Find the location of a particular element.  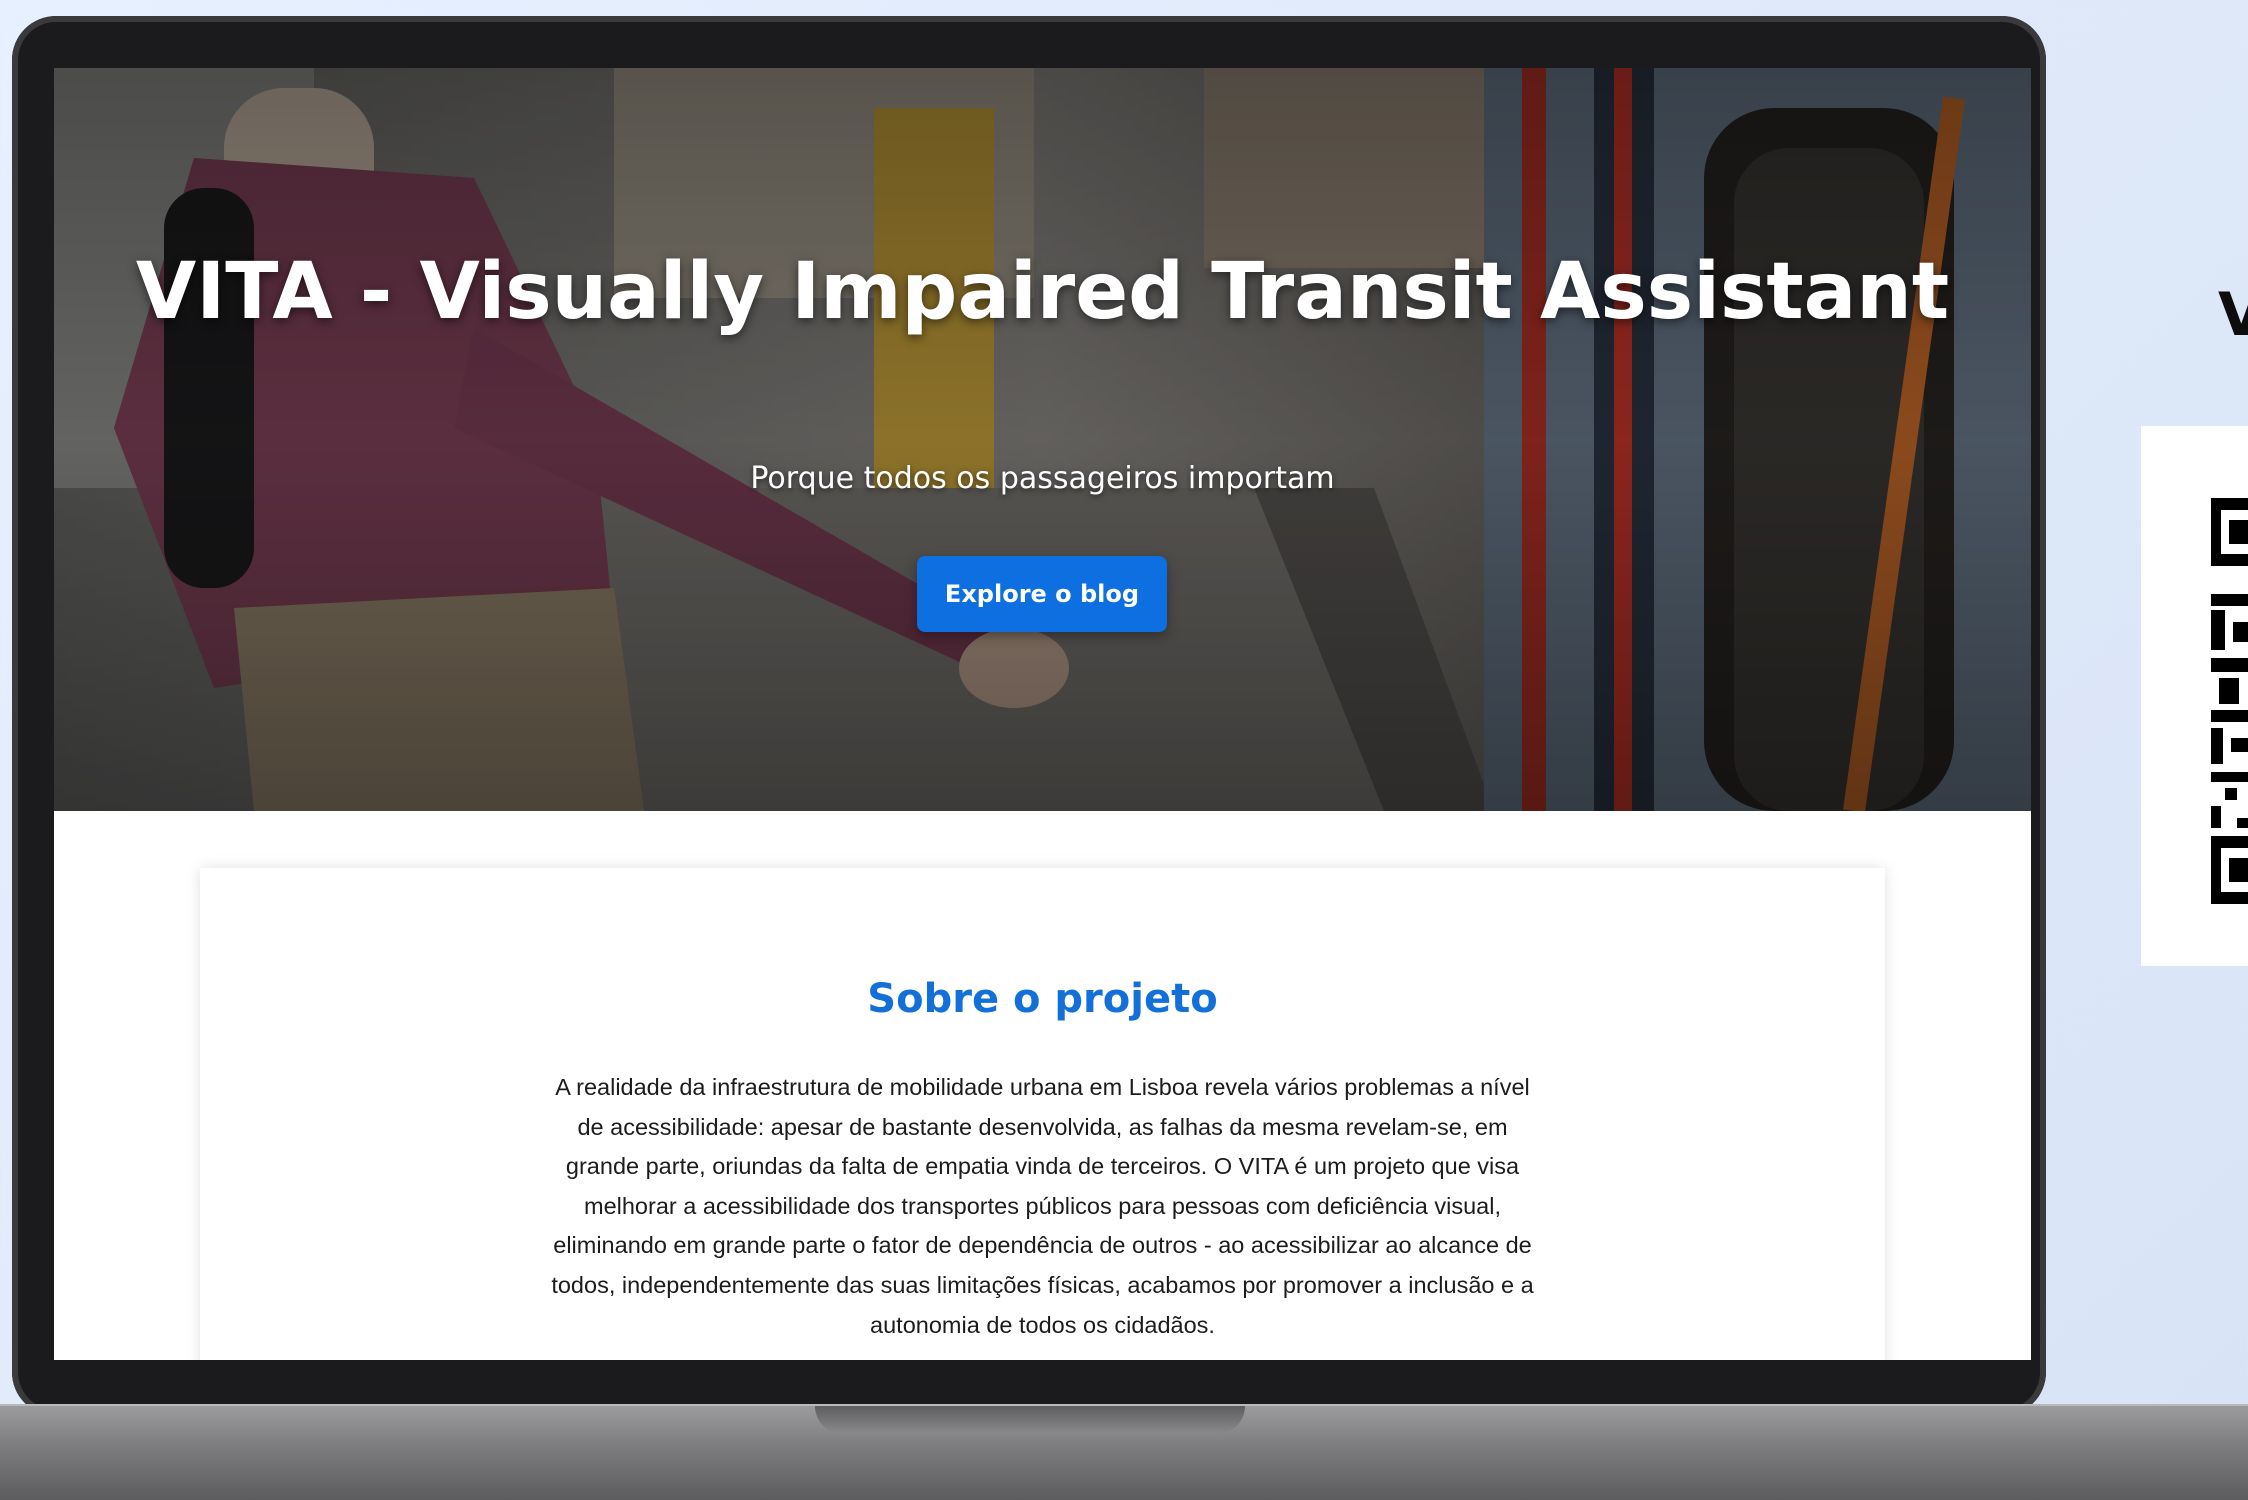

qr-code-card is located at coordinates (2194, 696).